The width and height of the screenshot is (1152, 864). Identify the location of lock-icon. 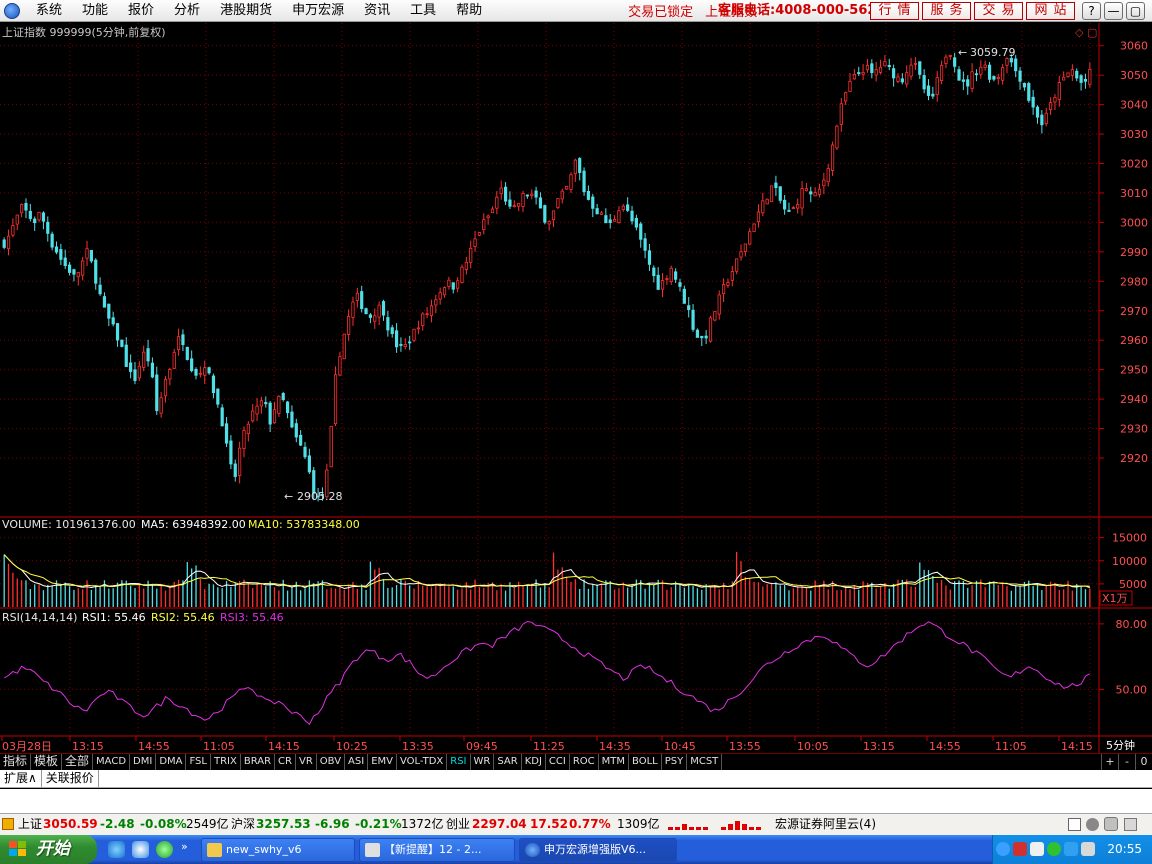
(1111, 824).